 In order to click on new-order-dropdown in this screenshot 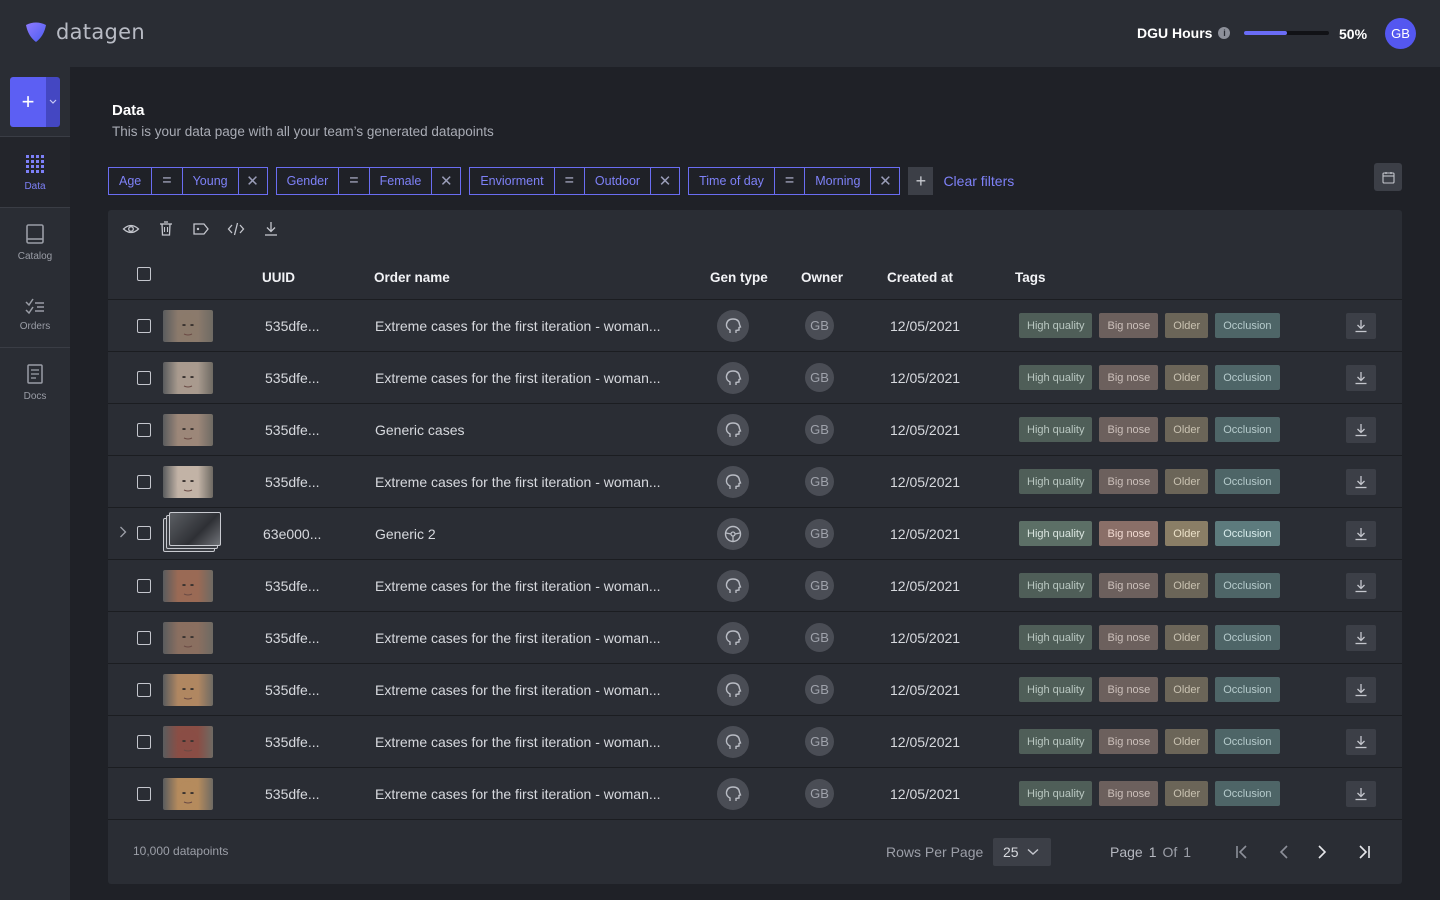, I will do `click(53, 102)`.